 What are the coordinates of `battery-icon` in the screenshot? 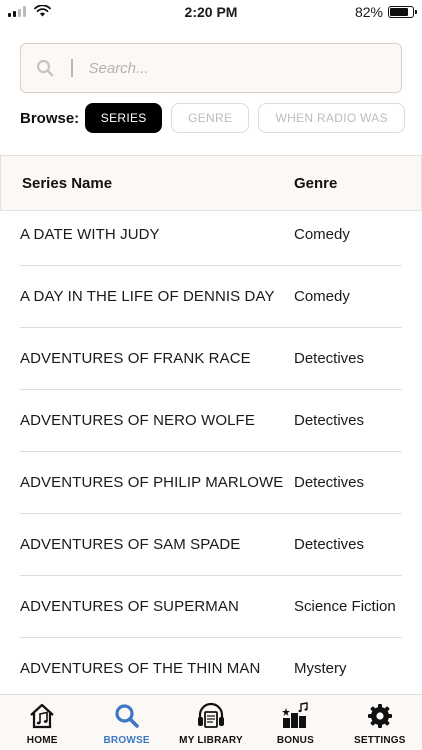 It's located at (402, 12).